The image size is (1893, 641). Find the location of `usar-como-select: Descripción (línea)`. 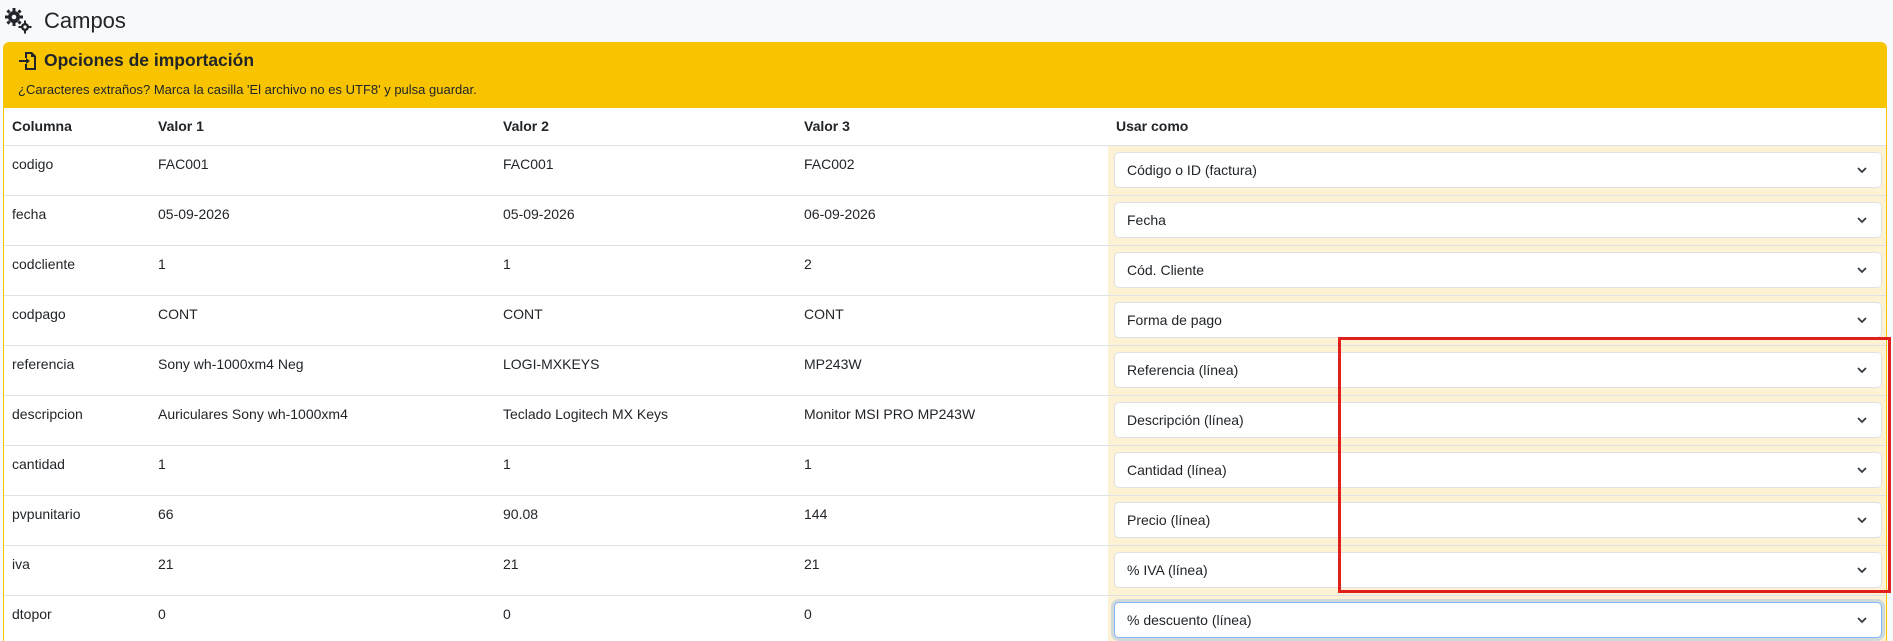

usar-como-select: Descripción (línea) is located at coordinates (1498, 419).